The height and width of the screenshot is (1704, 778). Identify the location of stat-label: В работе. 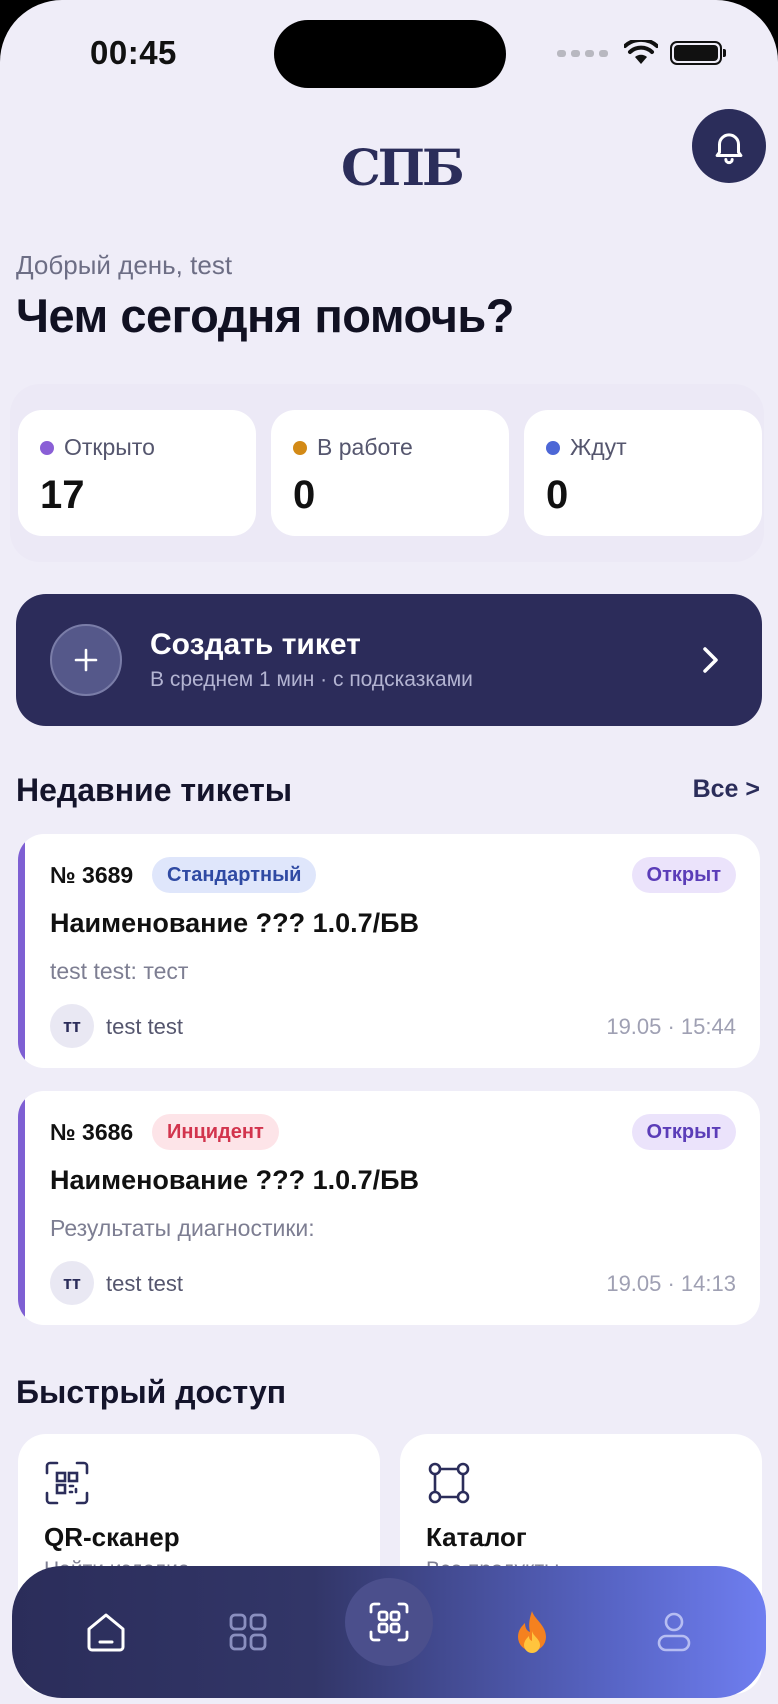
(365, 447).